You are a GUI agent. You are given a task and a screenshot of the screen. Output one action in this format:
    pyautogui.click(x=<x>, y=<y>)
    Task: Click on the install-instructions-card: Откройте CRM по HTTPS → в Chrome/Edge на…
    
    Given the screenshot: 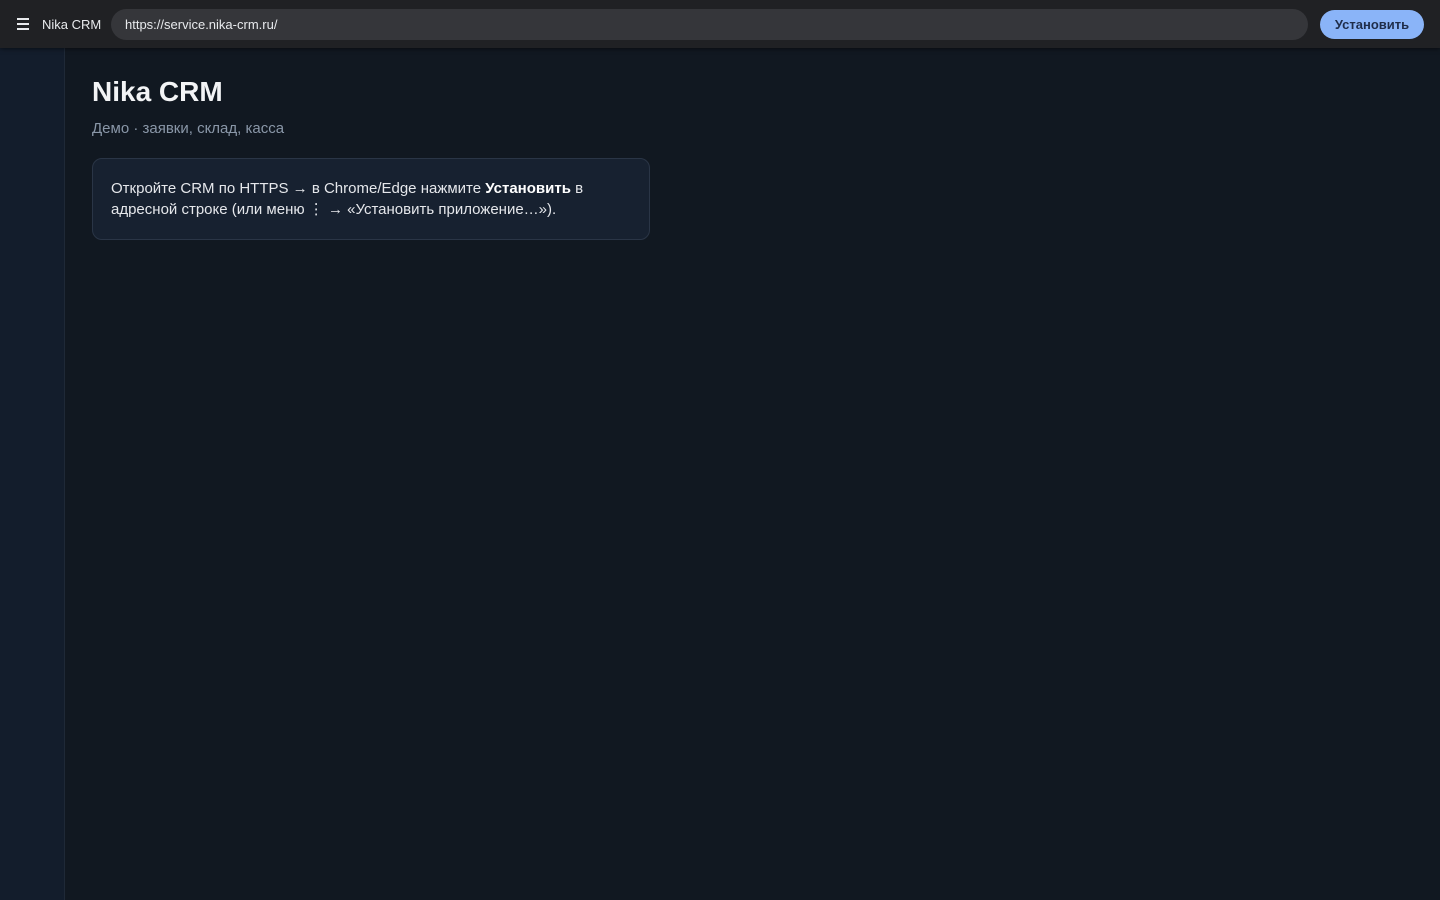 What is the action you would take?
    pyautogui.click(x=371, y=199)
    